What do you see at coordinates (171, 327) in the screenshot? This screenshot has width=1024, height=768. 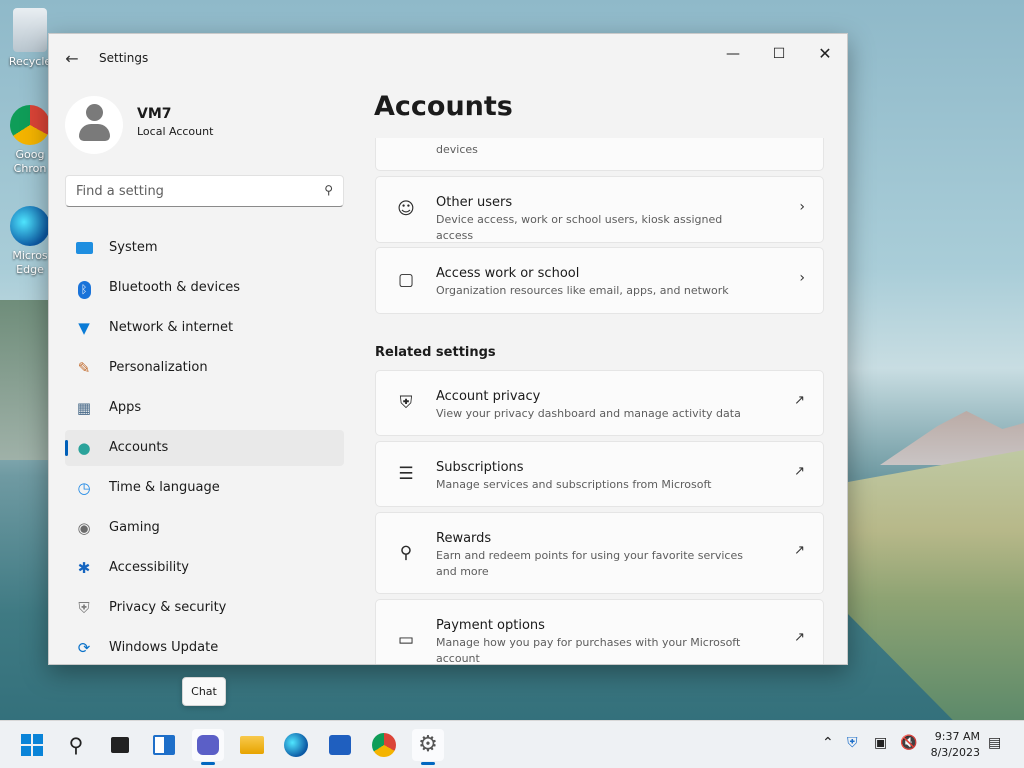 I see `sidebar-item-label: Network & internet` at bounding box center [171, 327].